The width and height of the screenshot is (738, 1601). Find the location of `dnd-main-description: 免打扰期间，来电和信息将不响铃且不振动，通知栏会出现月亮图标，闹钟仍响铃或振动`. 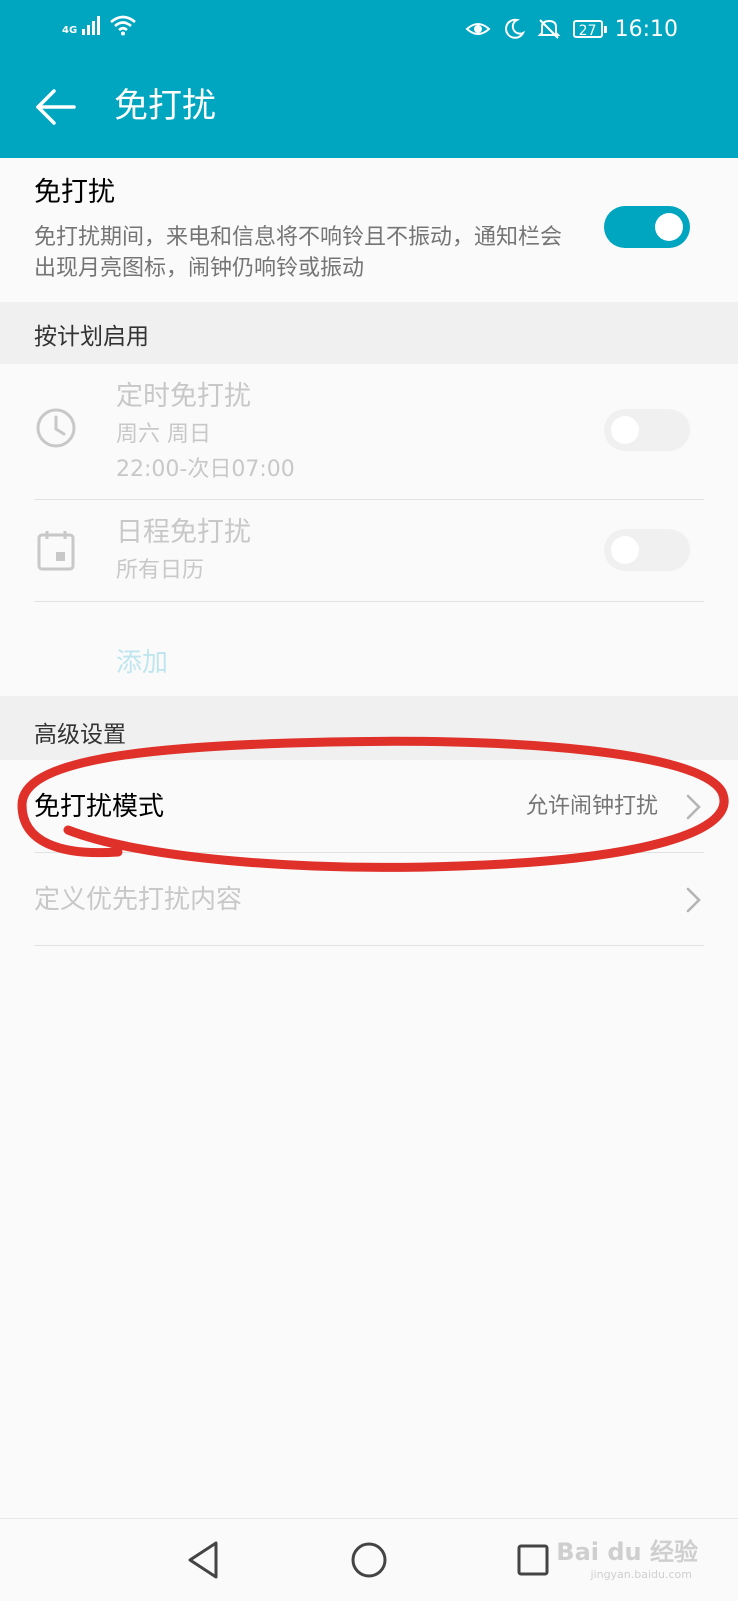

dnd-main-description: 免打扰期间，来电和信息将不响铃且不振动，通知栏会出现月亮图标，闹钟仍响铃或振动 is located at coordinates (298, 253).